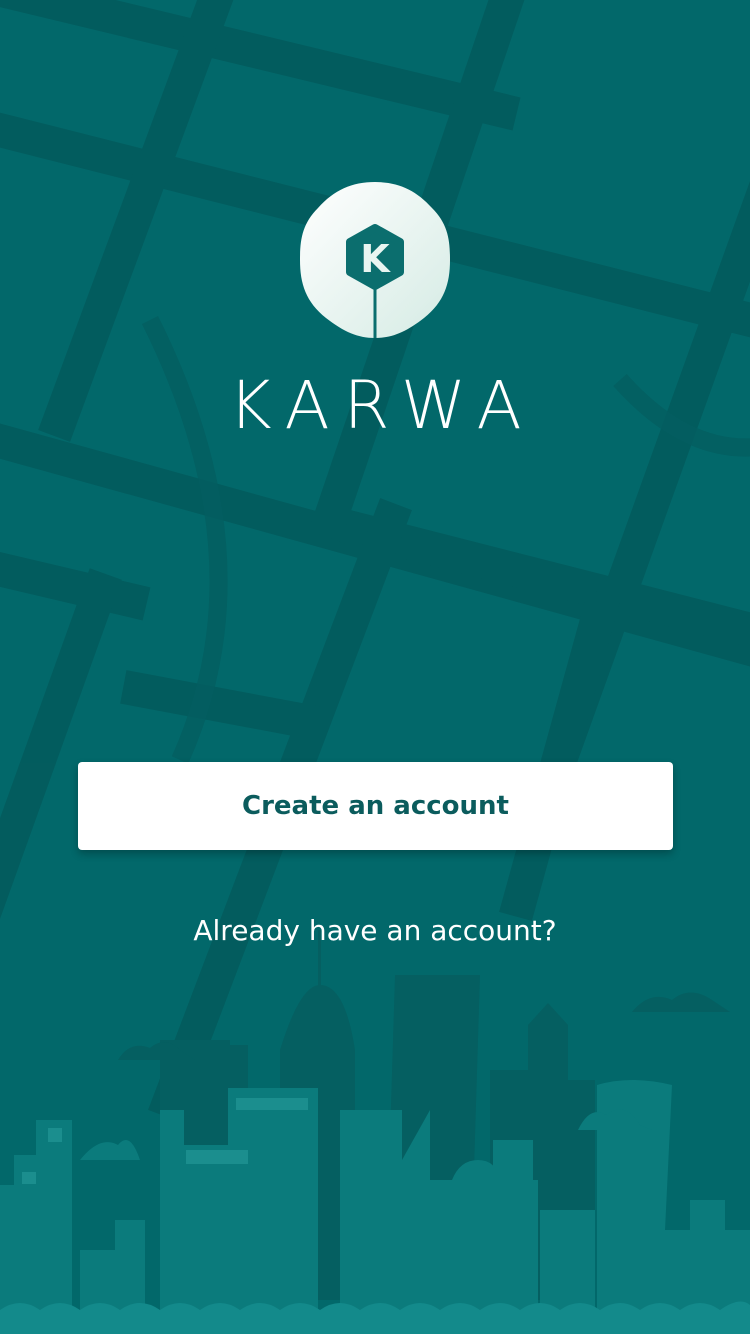  Describe the element at coordinates (375, 931) in the screenshot. I see `login-link: Already have an account?` at that location.